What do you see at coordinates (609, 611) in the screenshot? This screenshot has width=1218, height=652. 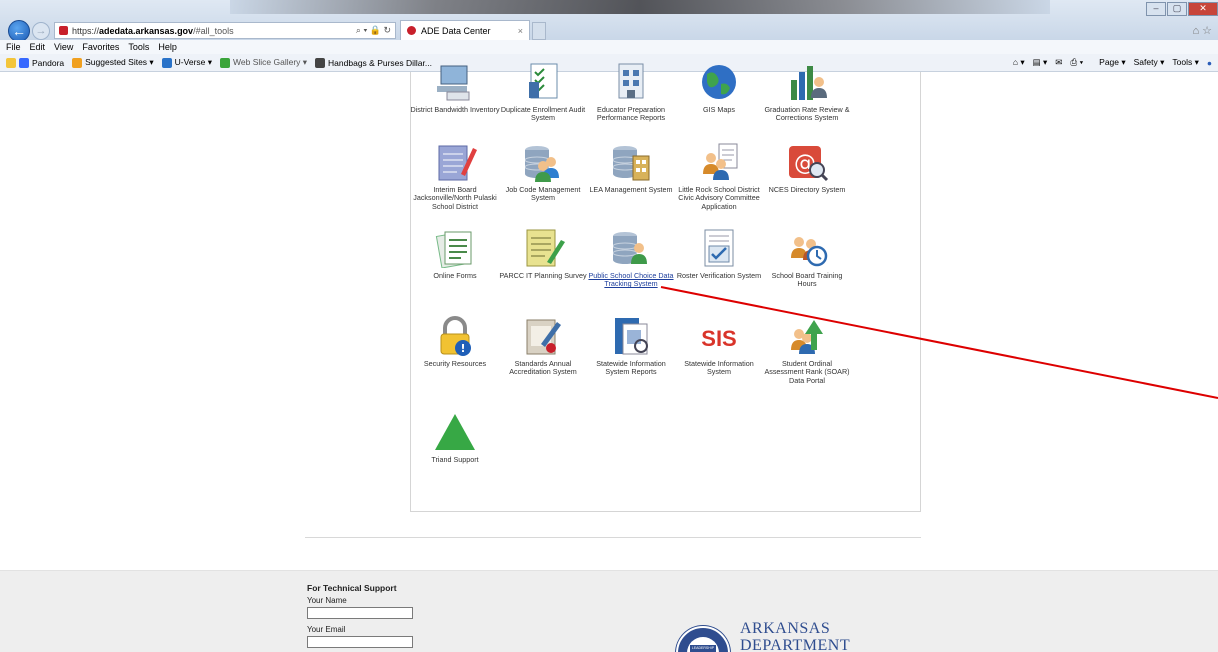 I see `page-footer` at bounding box center [609, 611].